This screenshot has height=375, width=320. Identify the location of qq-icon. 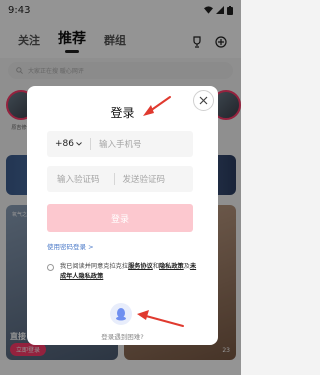
(121, 314).